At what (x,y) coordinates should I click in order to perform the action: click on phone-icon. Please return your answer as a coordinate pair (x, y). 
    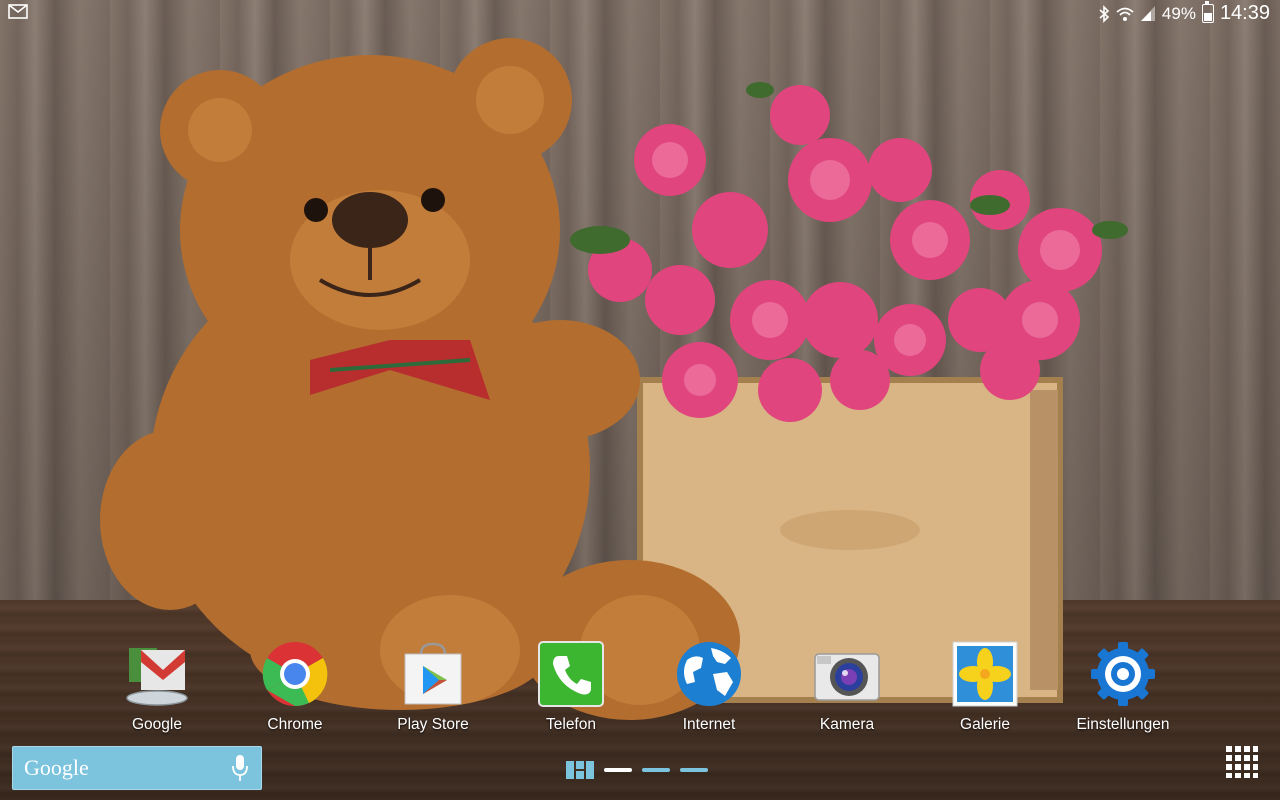
    Looking at the image, I should click on (571, 674).